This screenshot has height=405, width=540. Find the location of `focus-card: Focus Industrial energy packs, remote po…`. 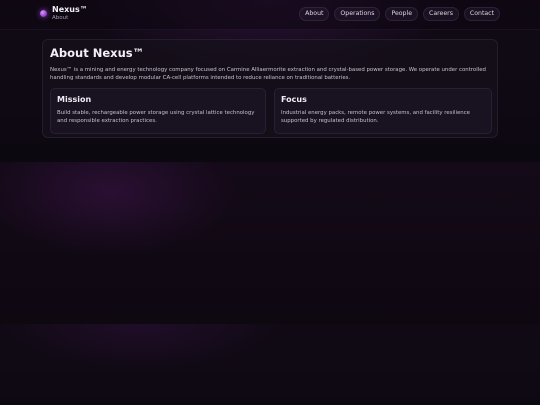

focus-card: Focus Industrial energy packs, remote po… is located at coordinates (383, 111).